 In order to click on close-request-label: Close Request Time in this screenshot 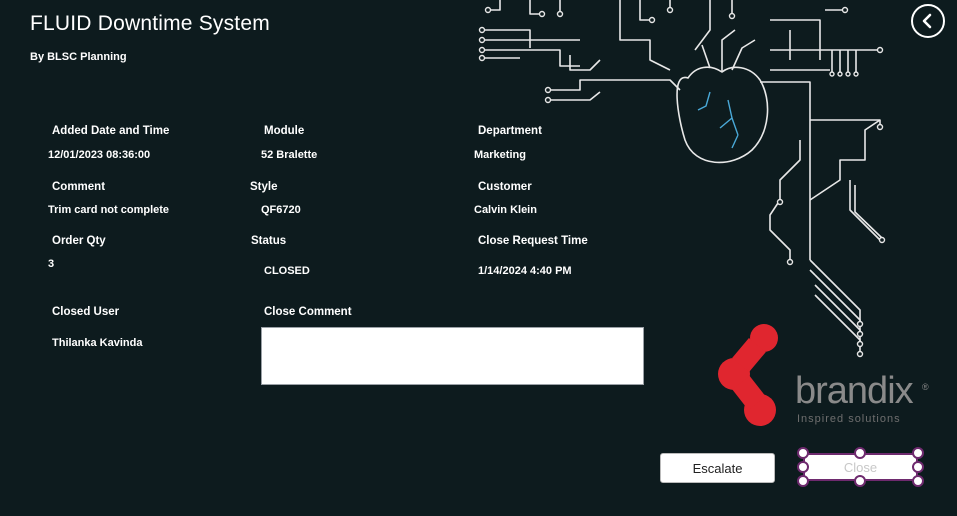, I will do `click(533, 241)`.